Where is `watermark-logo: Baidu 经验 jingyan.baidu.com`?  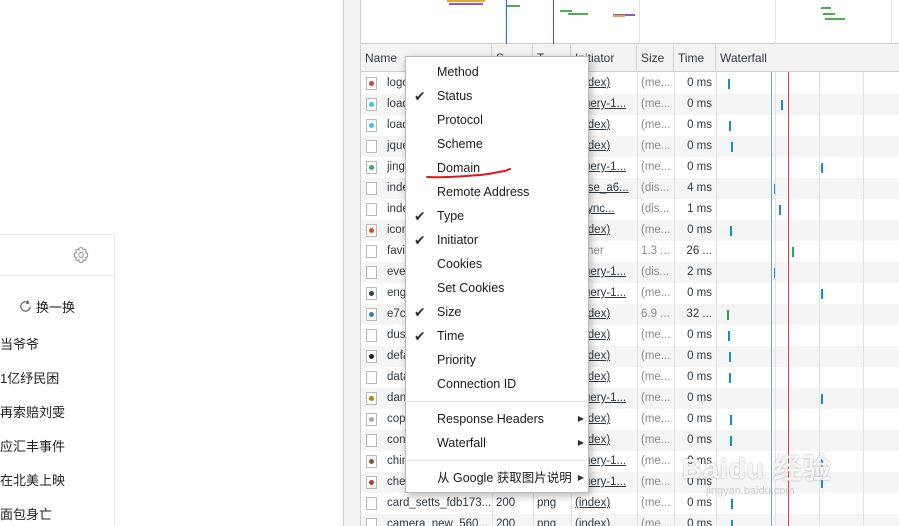 watermark-logo: Baidu 经验 jingyan.baidu.com is located at coordinates (757, 472).